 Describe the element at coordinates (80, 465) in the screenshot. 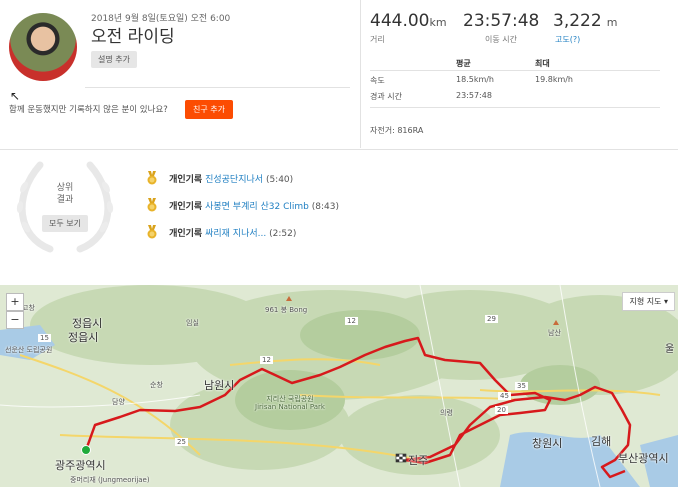

I see `place-label: 광주광역시` at that location.